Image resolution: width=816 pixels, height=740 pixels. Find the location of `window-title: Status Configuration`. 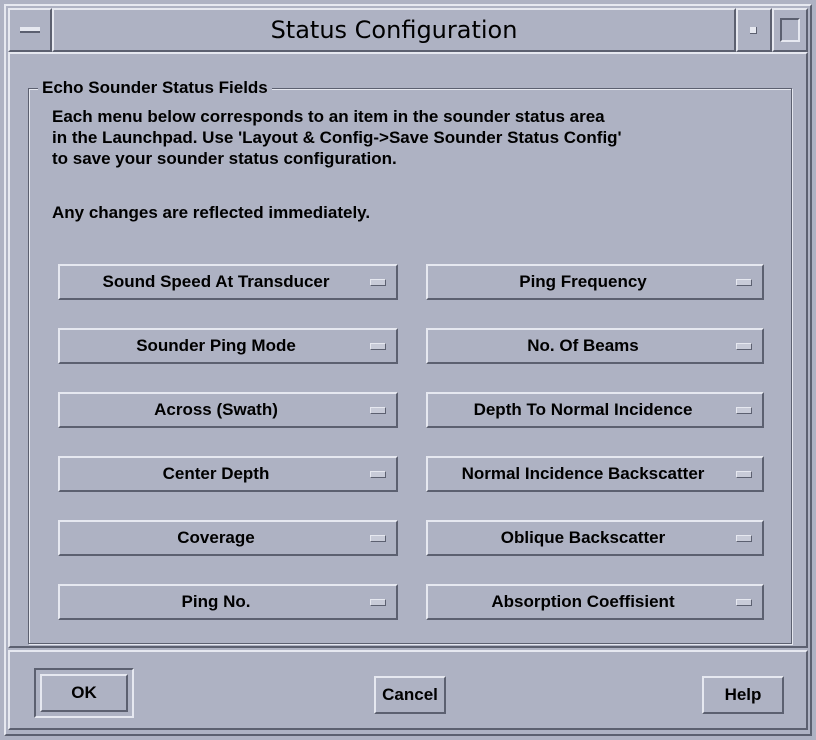

window-title: Status Configuration is located at coordinates (394, 30).